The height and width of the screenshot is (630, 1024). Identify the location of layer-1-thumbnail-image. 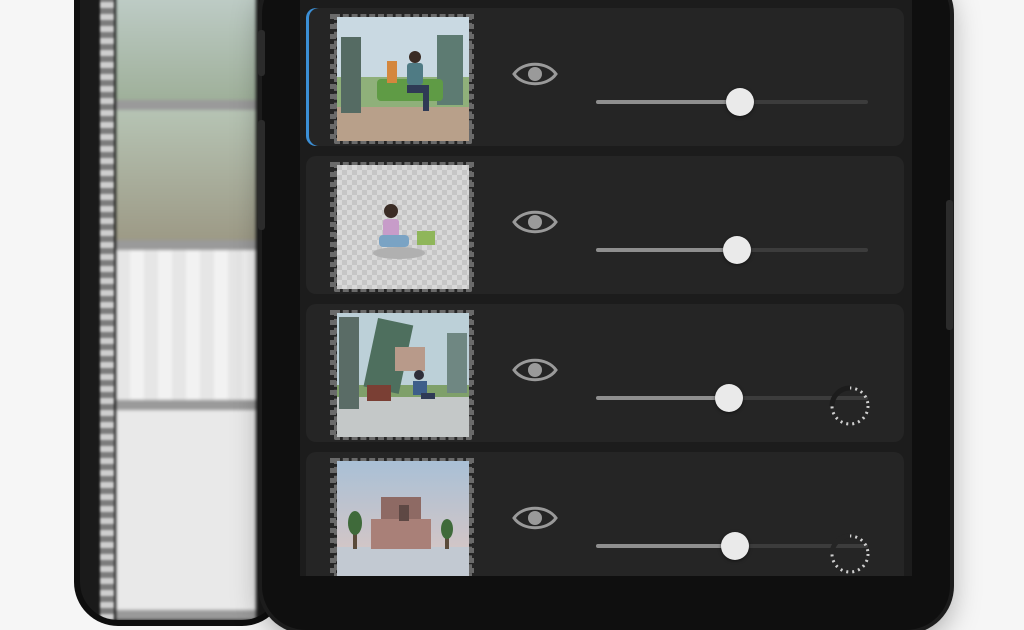
(403, 79).